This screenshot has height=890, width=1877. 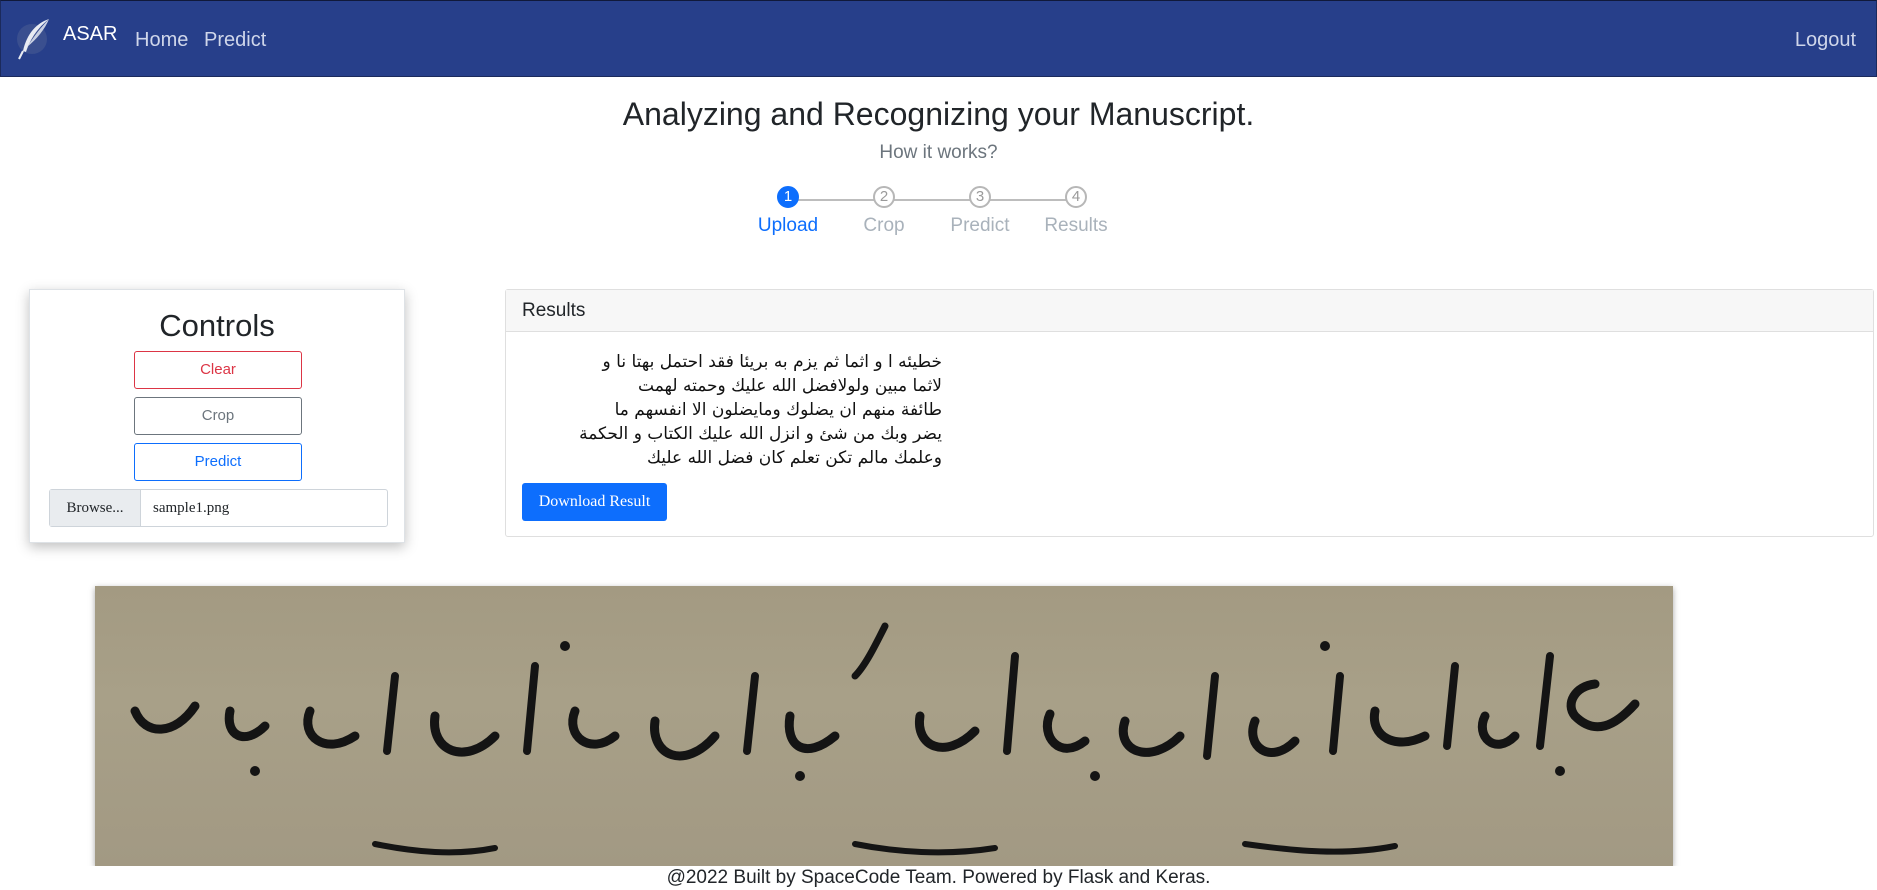 What do you see at coordinates (788, 197) in the screenshot?
I see `step-number: 1` at bounding box center [788, 197].